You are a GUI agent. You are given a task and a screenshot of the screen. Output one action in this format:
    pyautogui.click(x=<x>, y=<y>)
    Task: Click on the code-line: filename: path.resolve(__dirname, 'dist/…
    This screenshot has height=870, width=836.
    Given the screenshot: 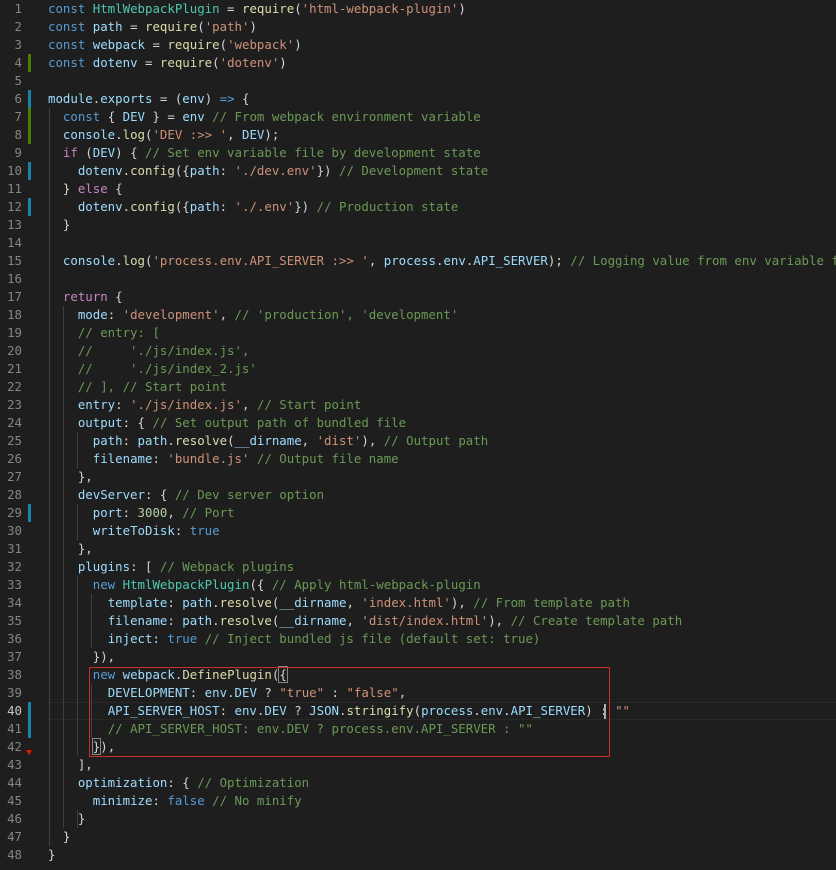 What is the action you would take?
    pyautogui.click(x=365, y=621)
    